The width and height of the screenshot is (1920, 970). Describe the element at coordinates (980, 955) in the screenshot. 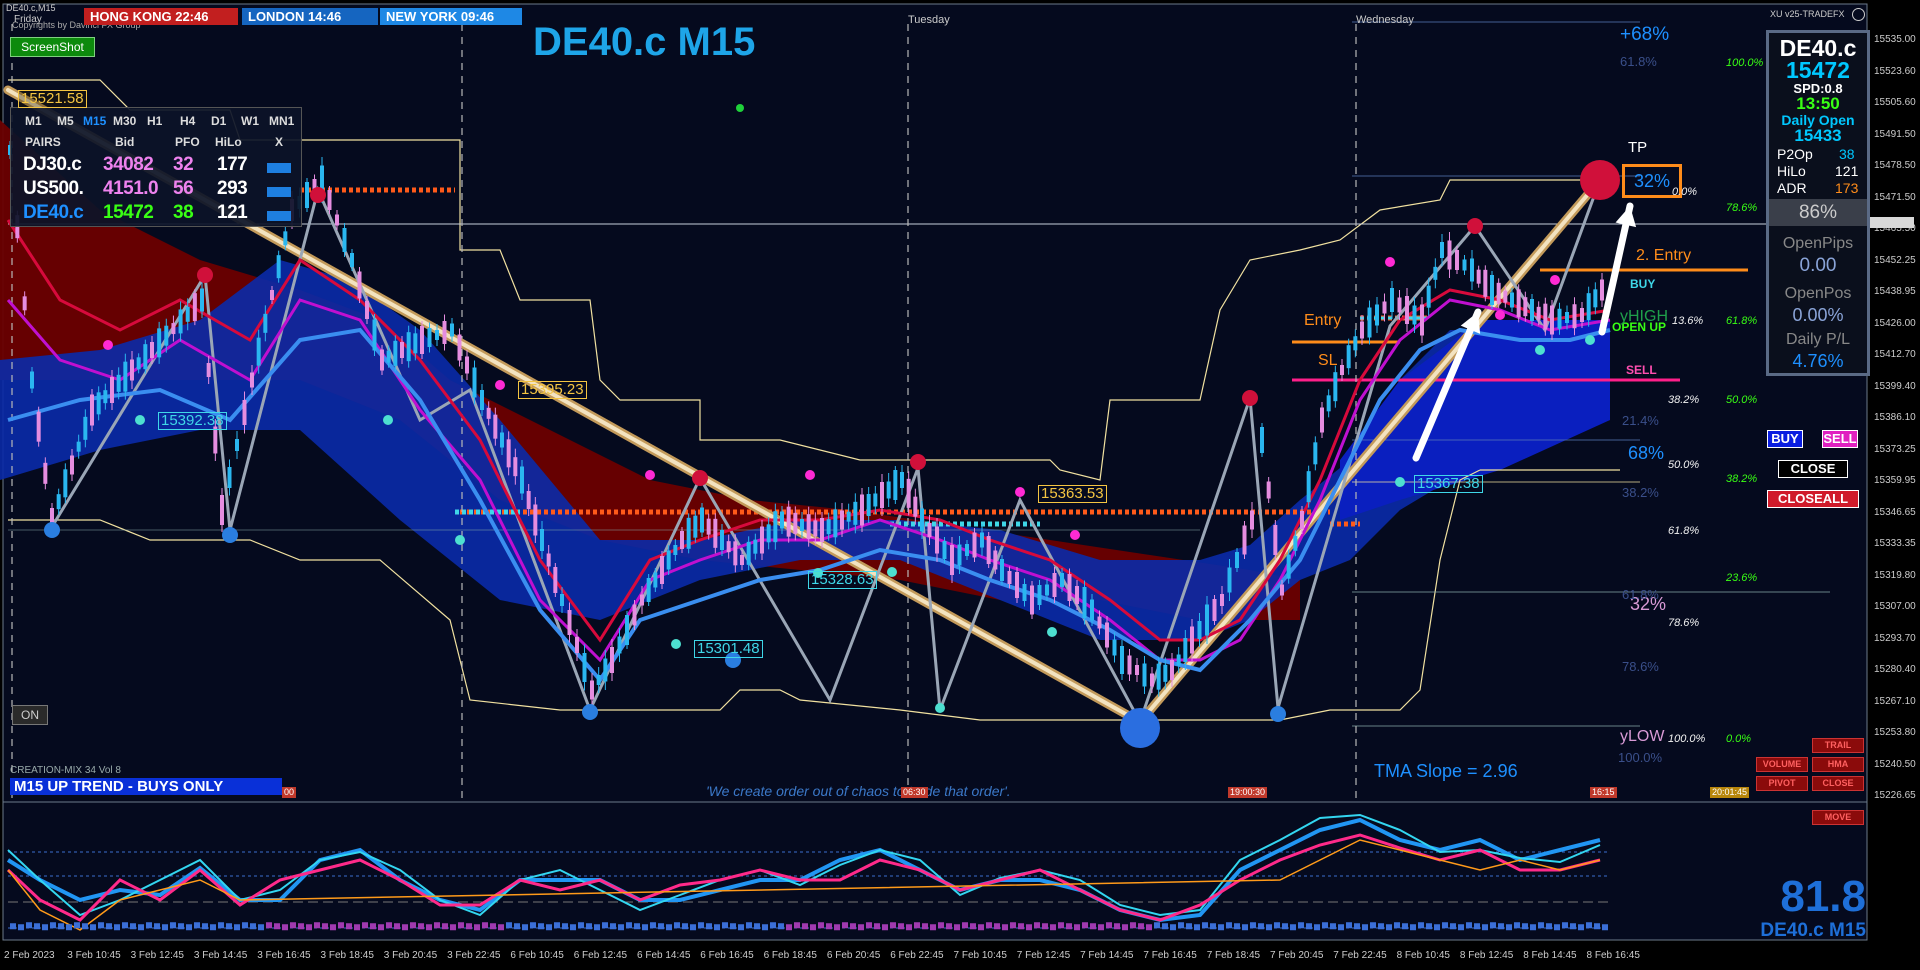

I see `date-tick: 7 Feb 10:45` at that location.